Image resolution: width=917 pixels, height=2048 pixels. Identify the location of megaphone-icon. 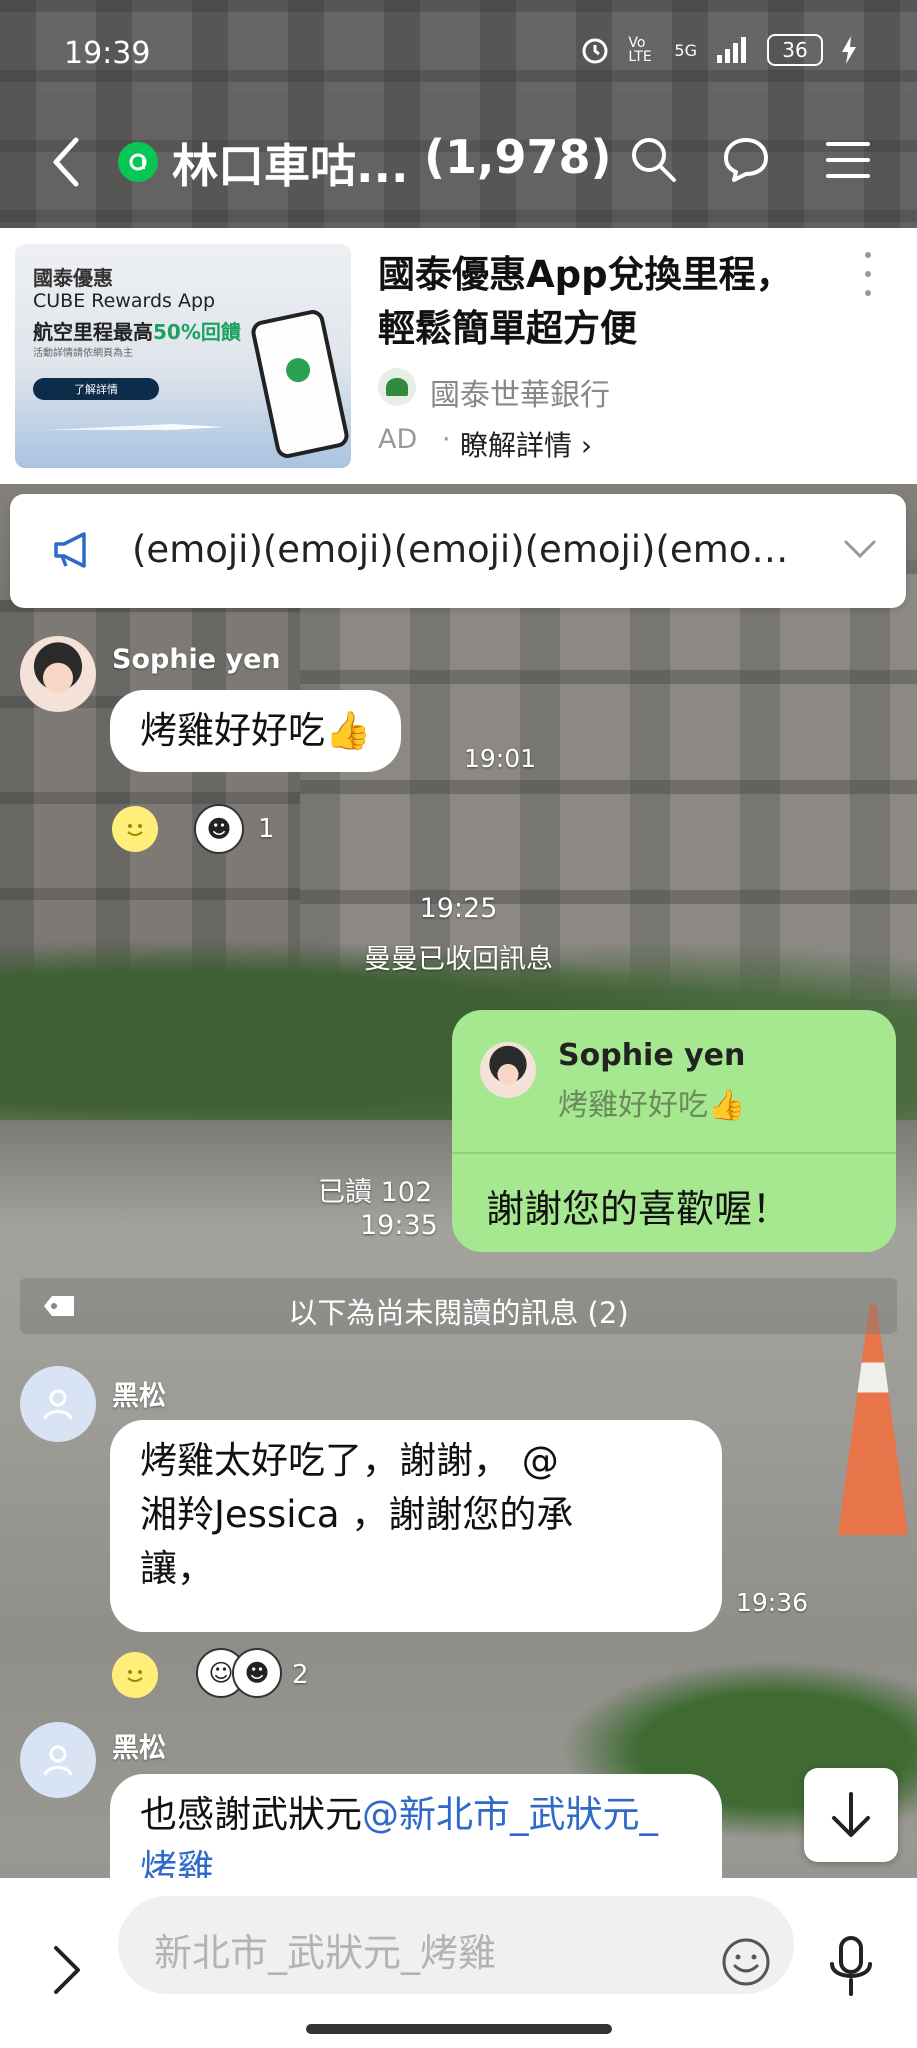
(70, 550).